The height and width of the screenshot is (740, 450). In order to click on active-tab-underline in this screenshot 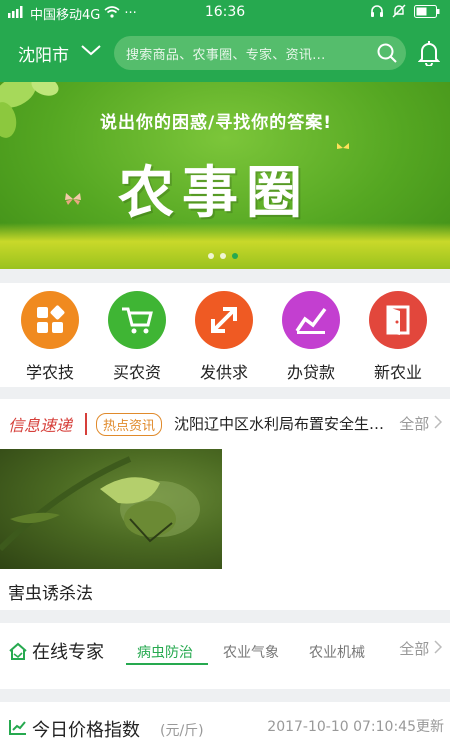, I will do `click(167, 664)`.